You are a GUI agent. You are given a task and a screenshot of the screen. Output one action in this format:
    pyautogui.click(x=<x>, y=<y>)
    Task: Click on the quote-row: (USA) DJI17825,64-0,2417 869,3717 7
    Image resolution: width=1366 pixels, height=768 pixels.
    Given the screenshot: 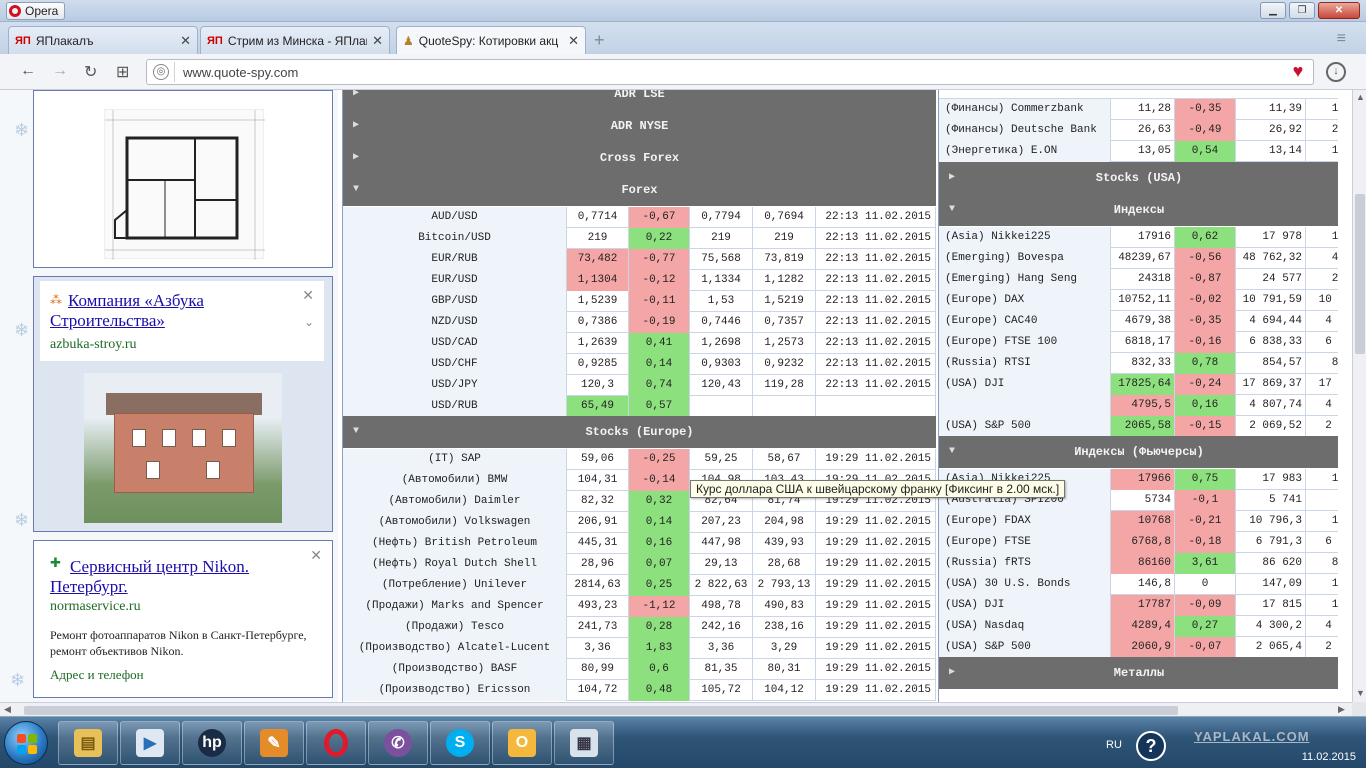 What is the action you would take?
    pyautogui.click(x=1138, y=384)
    